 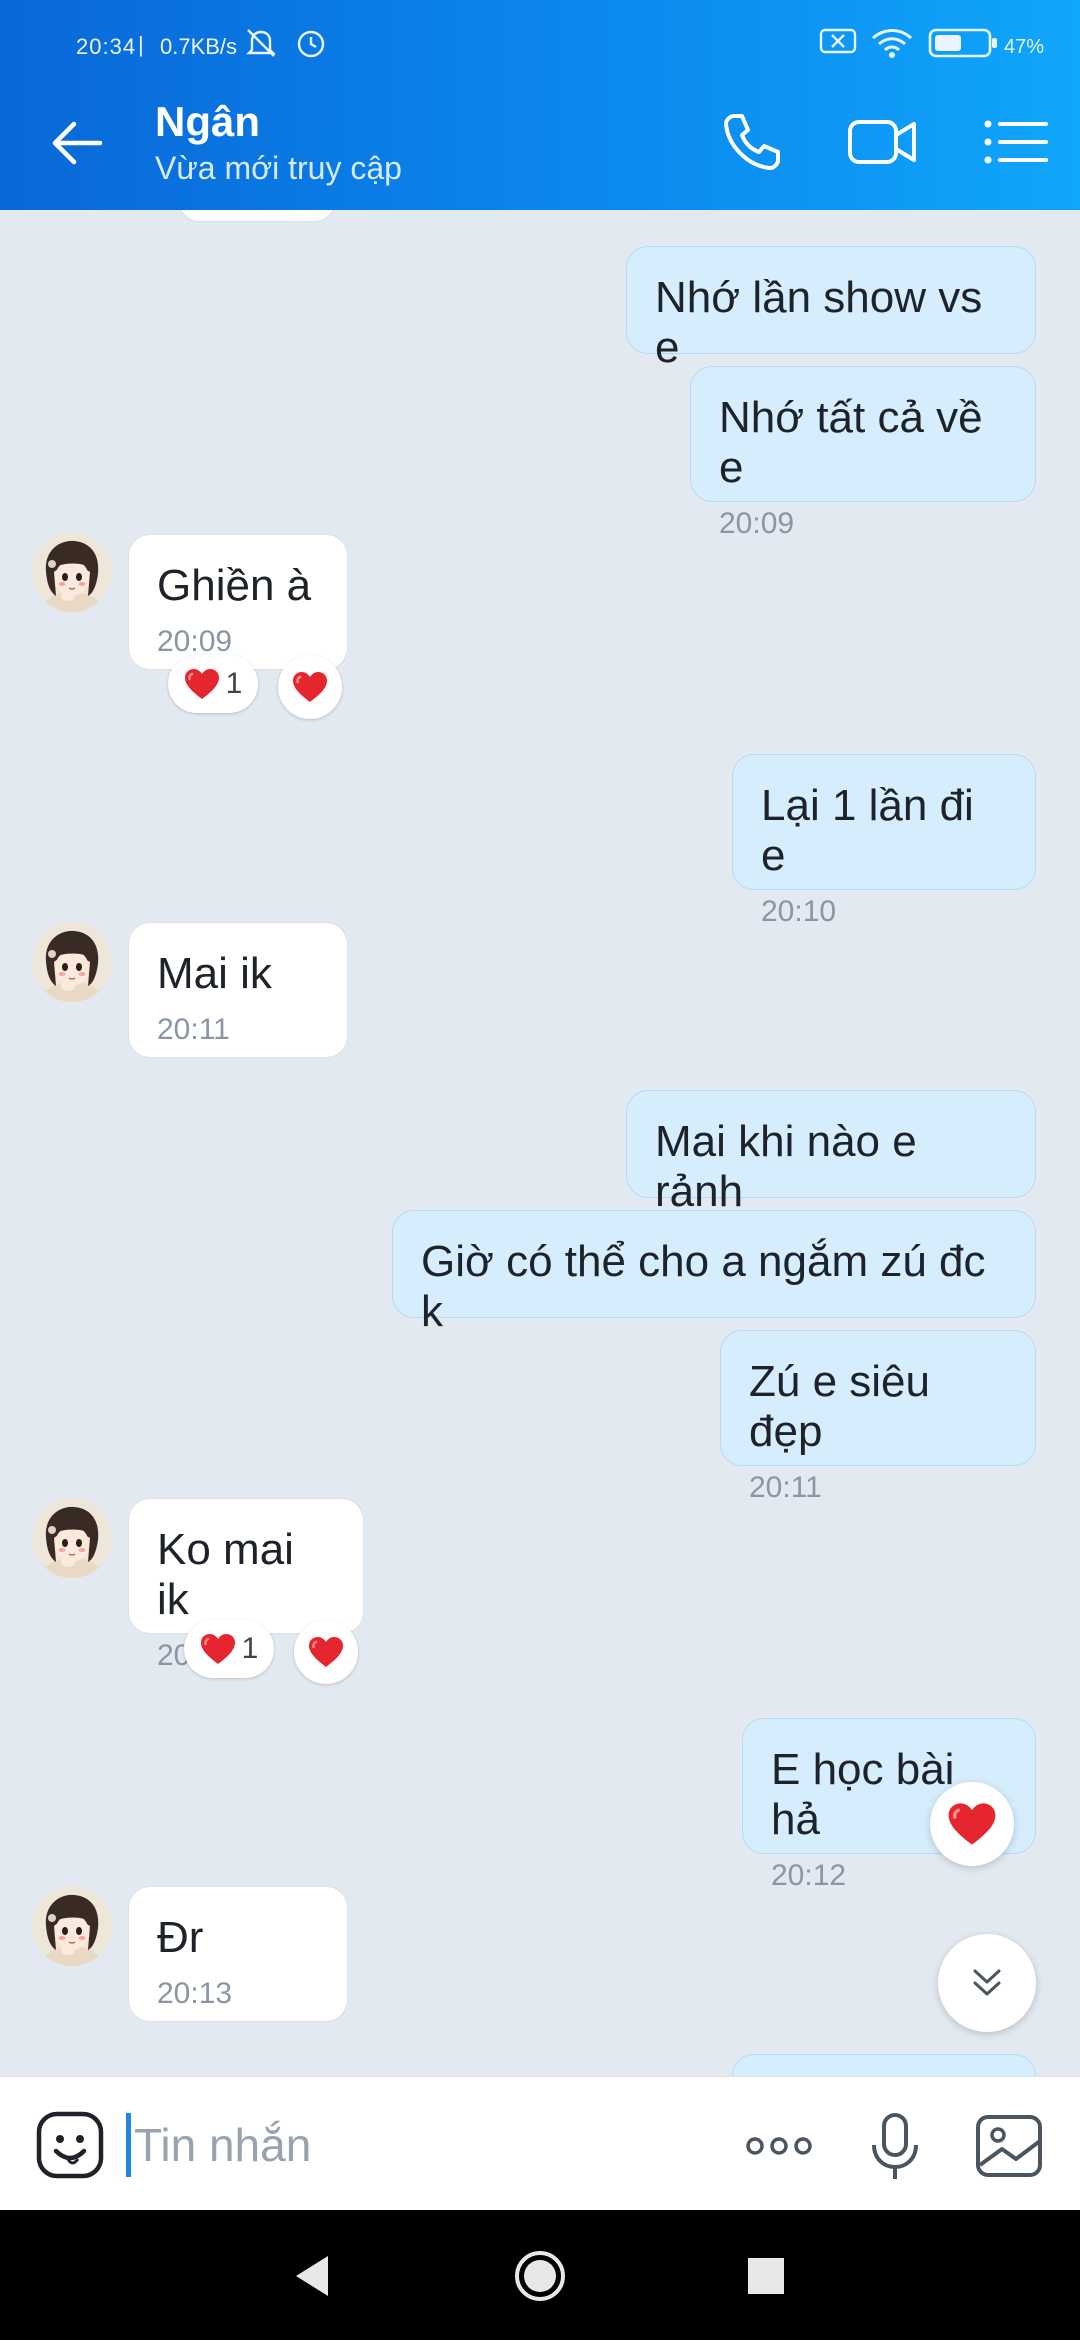 I want to click on scroll-to-bottom-button, so click(x=987, y=1983).